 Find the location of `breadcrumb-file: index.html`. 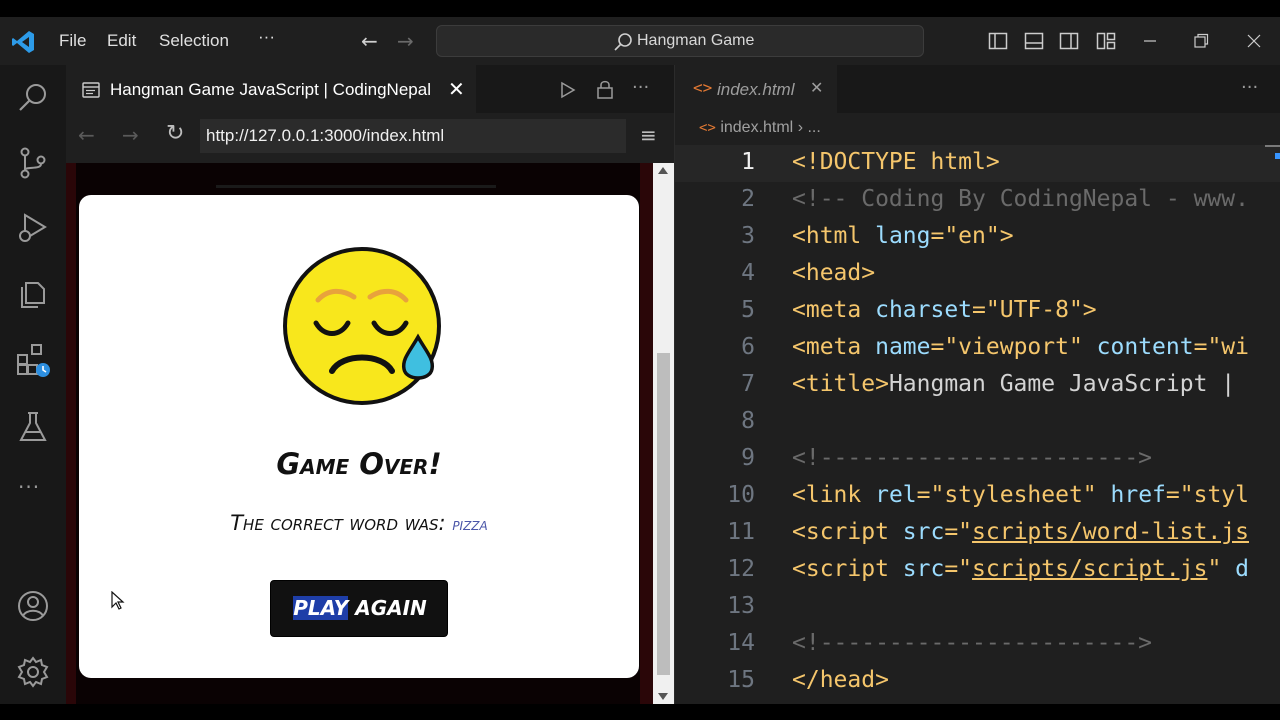

breadcrumb-file: index.html is located at coordinates (756, 127).